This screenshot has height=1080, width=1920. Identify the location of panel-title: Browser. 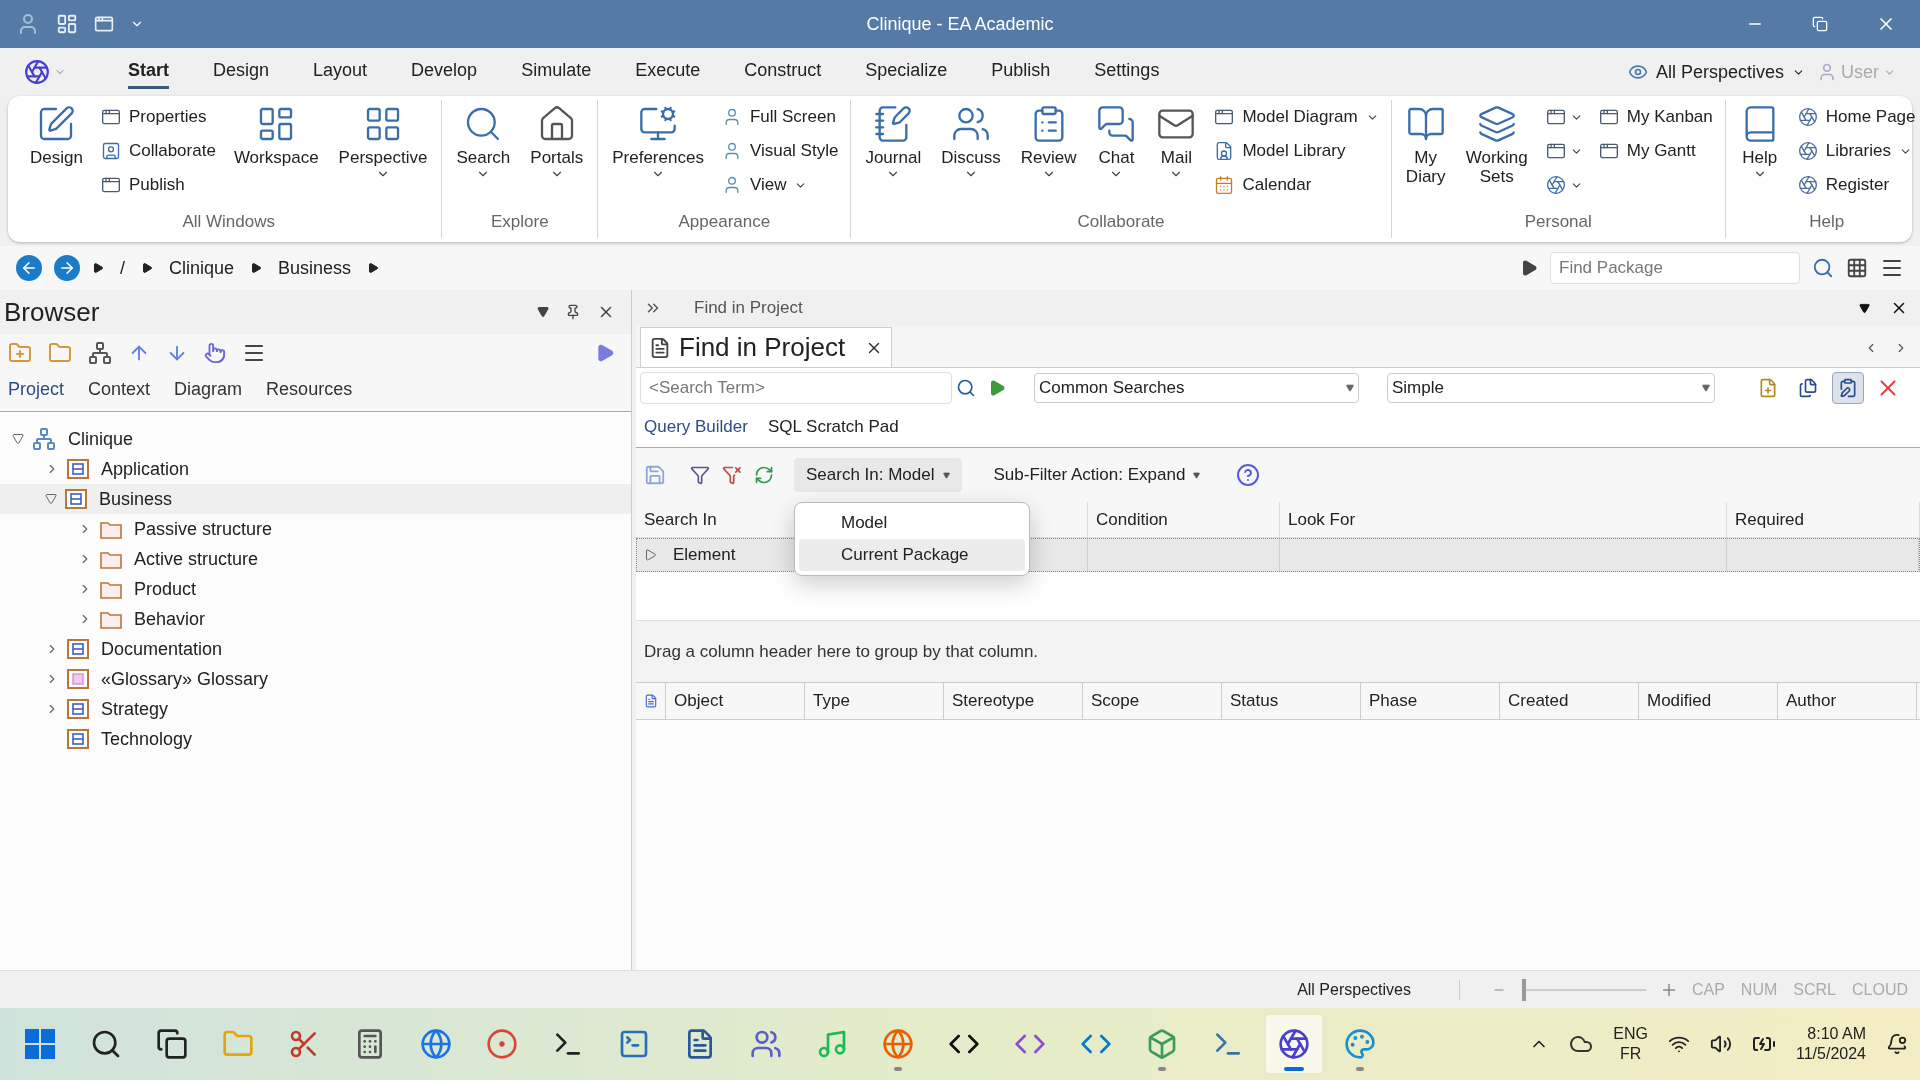
(52, 312).